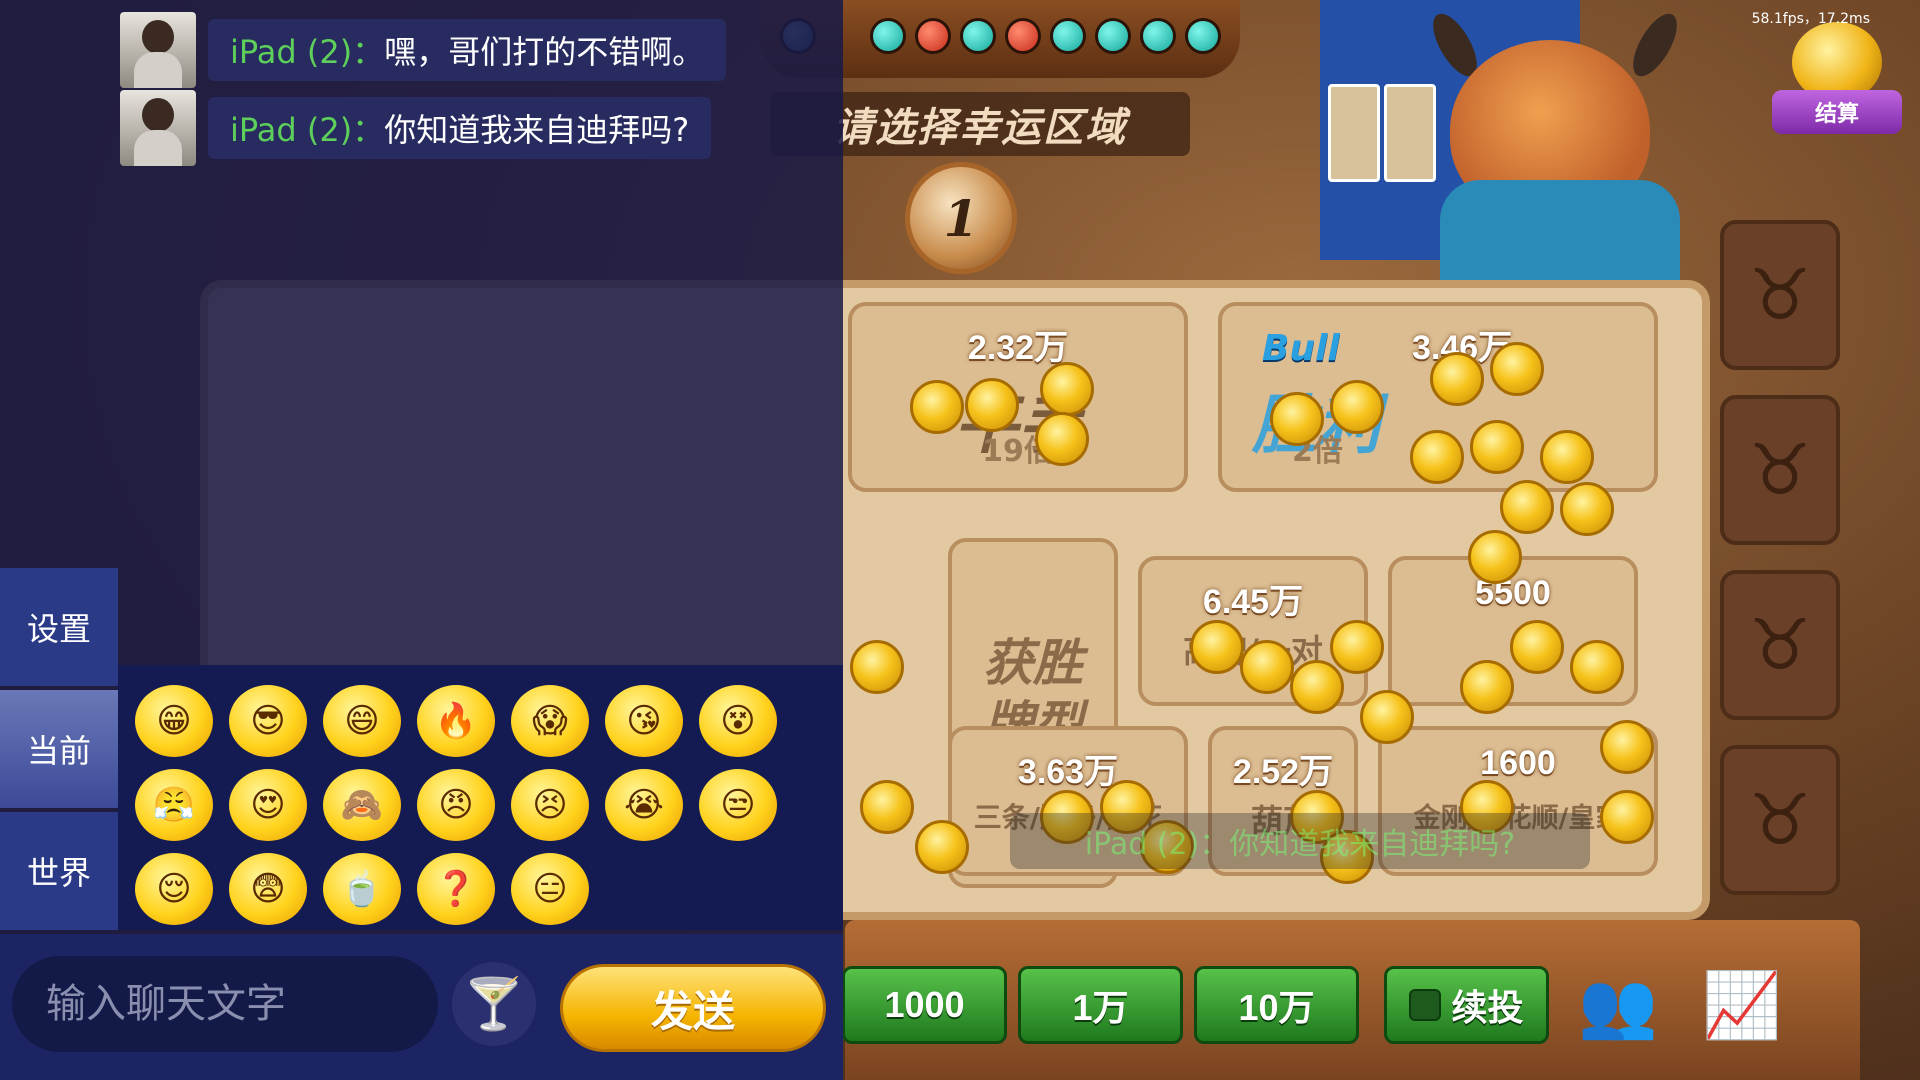 The width and height of the screenshot is (1920, 1080). What do you see at coordinates (1300, 841) in the screenshot?
I see `chat-toast: iPad (2)：你知道我来自迪拜吗?` at bounding box center [1300, 841].